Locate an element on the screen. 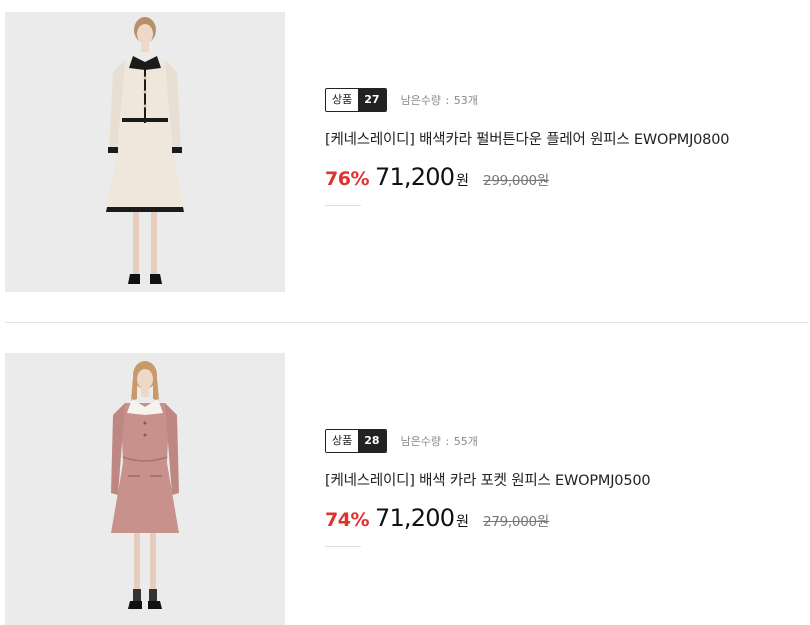 The width and height of the screenshot is (810, 625). product-title: [케네스레이디] 배색 카라 포켓 원피스 EWOPMJ0500 is located at coordinates (565, 479).